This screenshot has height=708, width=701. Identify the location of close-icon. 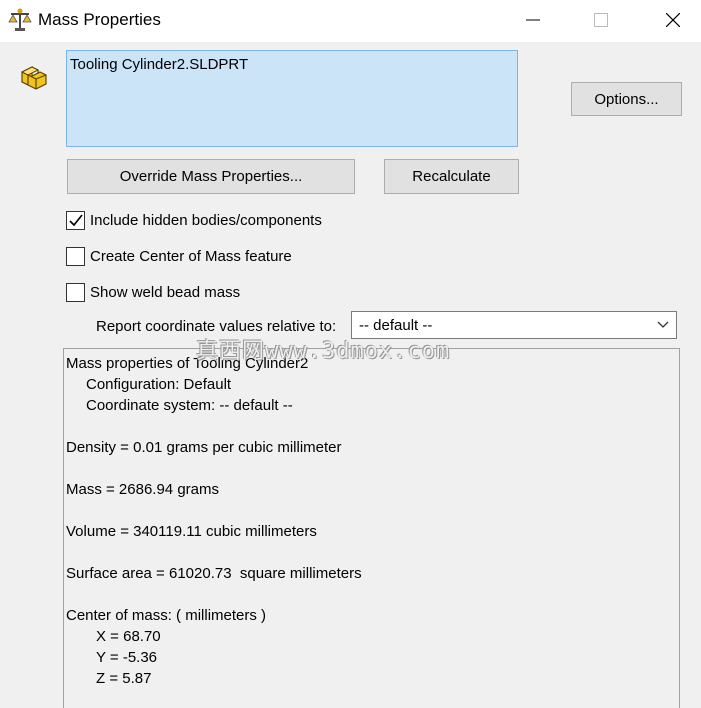
(673, 20).